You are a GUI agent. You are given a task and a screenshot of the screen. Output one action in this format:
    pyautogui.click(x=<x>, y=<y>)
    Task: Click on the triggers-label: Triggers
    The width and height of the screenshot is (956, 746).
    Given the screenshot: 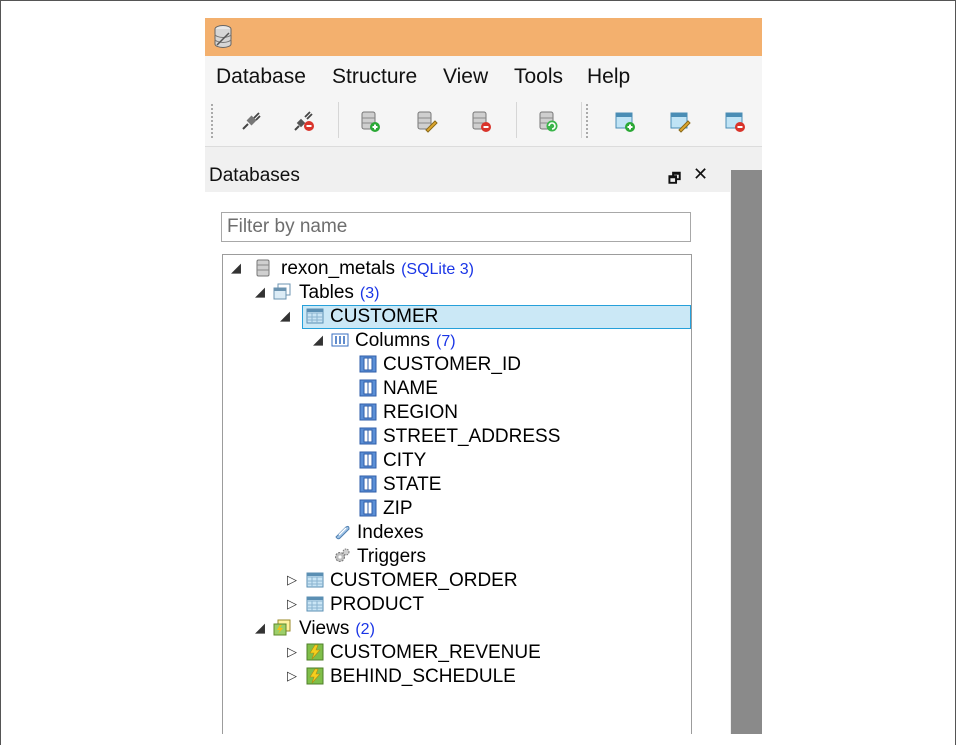 What is the action you would take?
    pyautogui.click(x=391, y=556)
    